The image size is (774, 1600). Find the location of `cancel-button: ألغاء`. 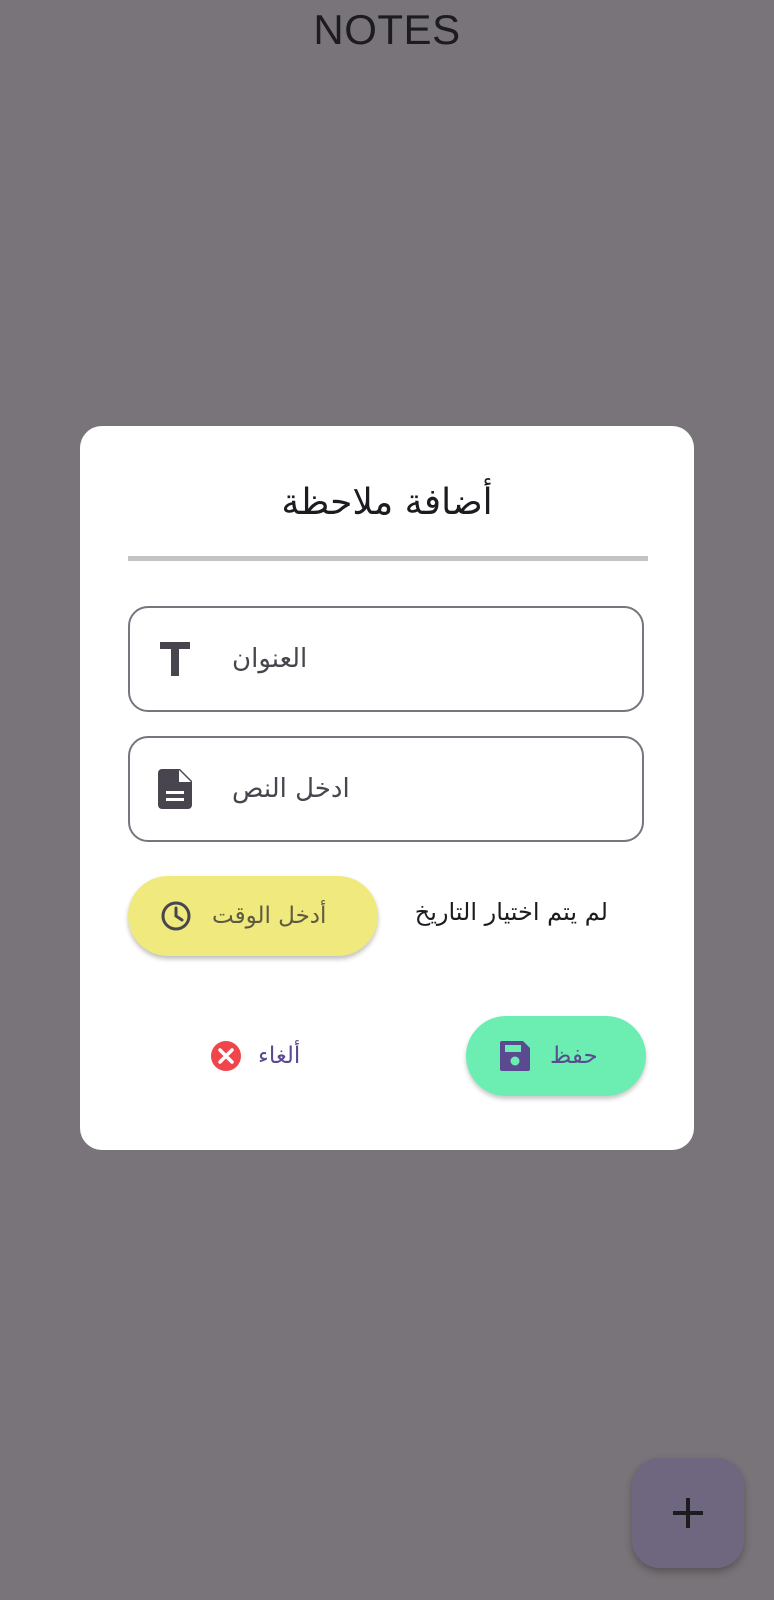

cancel-button: ألغاء is located at coordinates (257, 1056).